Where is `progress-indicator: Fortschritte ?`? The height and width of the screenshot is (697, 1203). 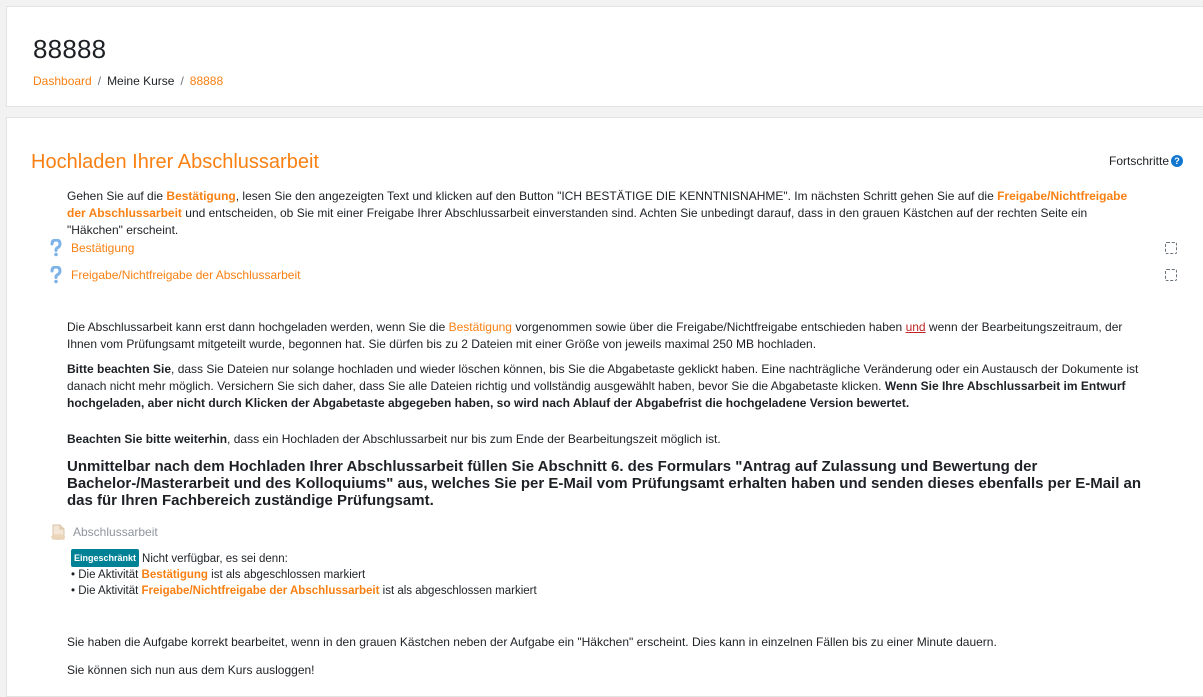
progress-indicator: Fortschritte ? is located at coordinates (1146, 161).